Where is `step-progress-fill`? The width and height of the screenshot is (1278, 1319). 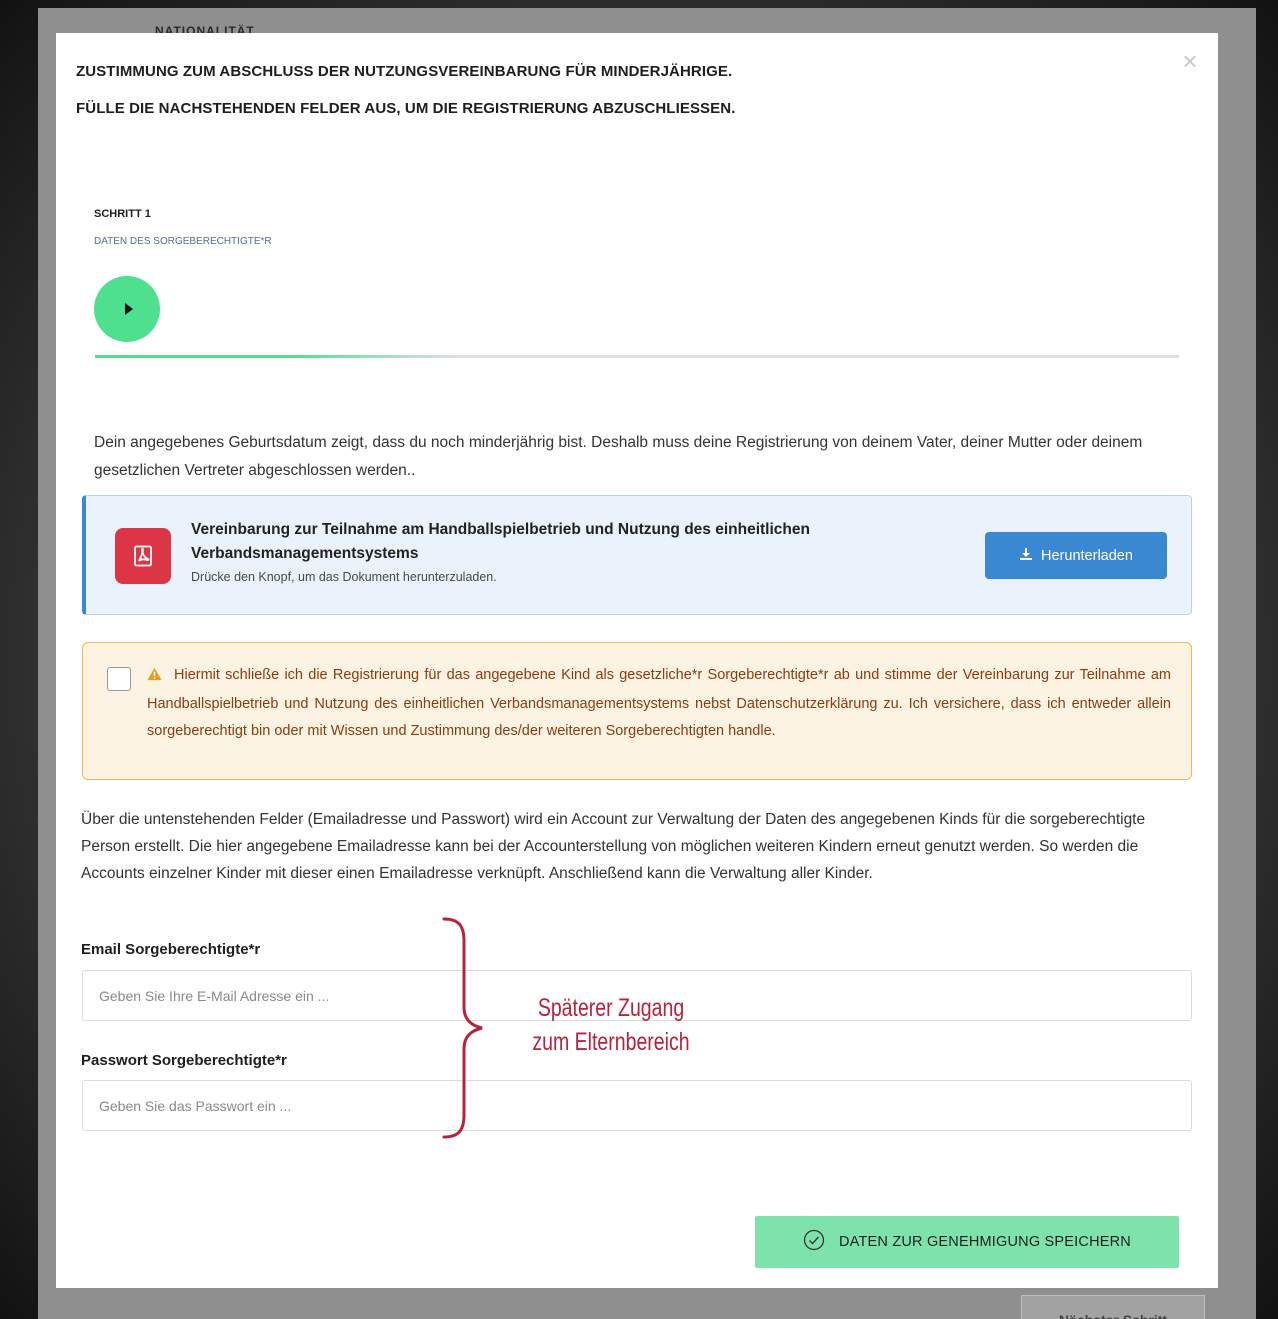
step-progress-fill is located at coordinates (274, 356).